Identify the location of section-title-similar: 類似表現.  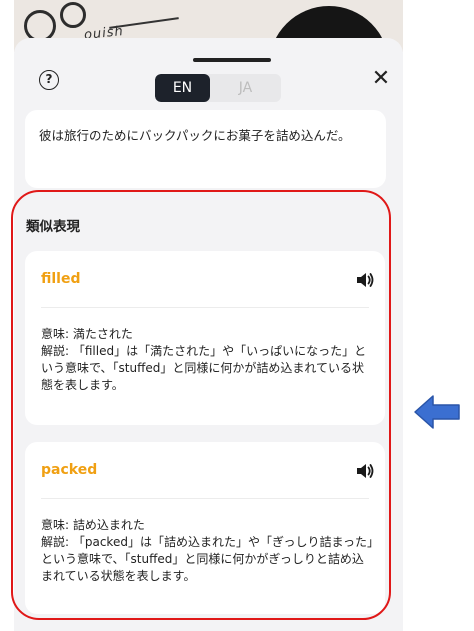
(53, 227).